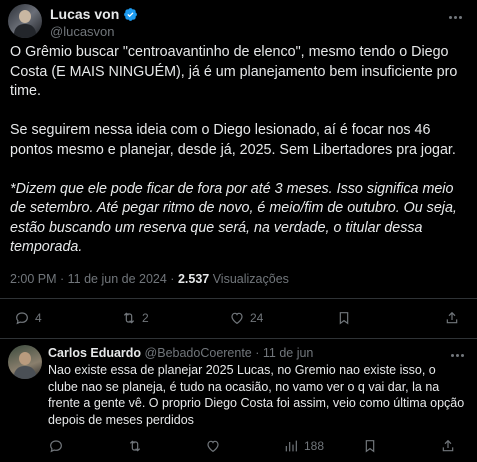 This screenshot has height=462, width=477. Describe the element at coordinates (94, 353) in the screenshot. I see `reply-author-name: Carlos Eduardo` at that location.